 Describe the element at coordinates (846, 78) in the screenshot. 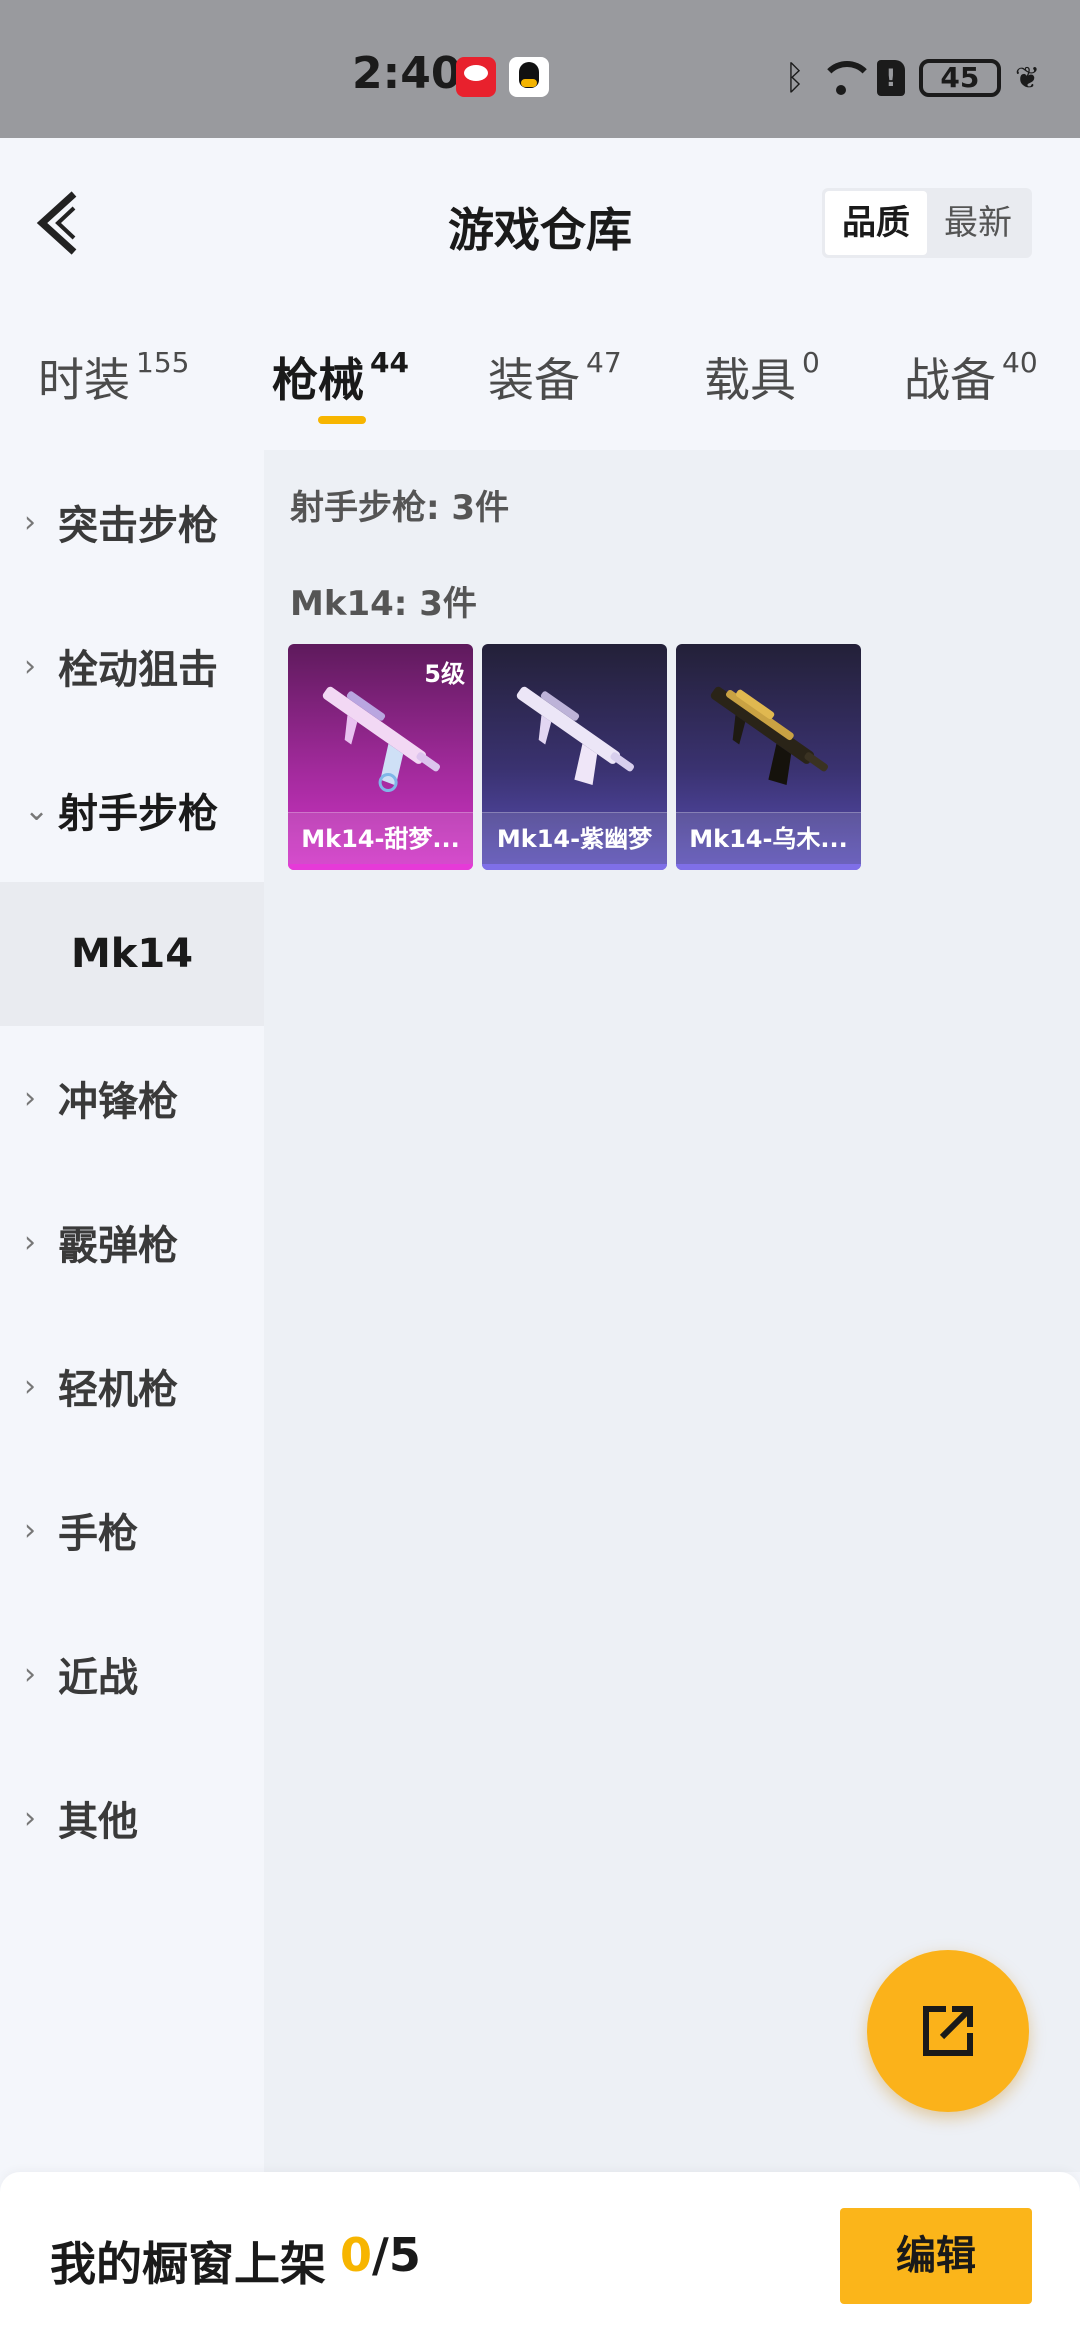

I see `wifi-icon` at that location.